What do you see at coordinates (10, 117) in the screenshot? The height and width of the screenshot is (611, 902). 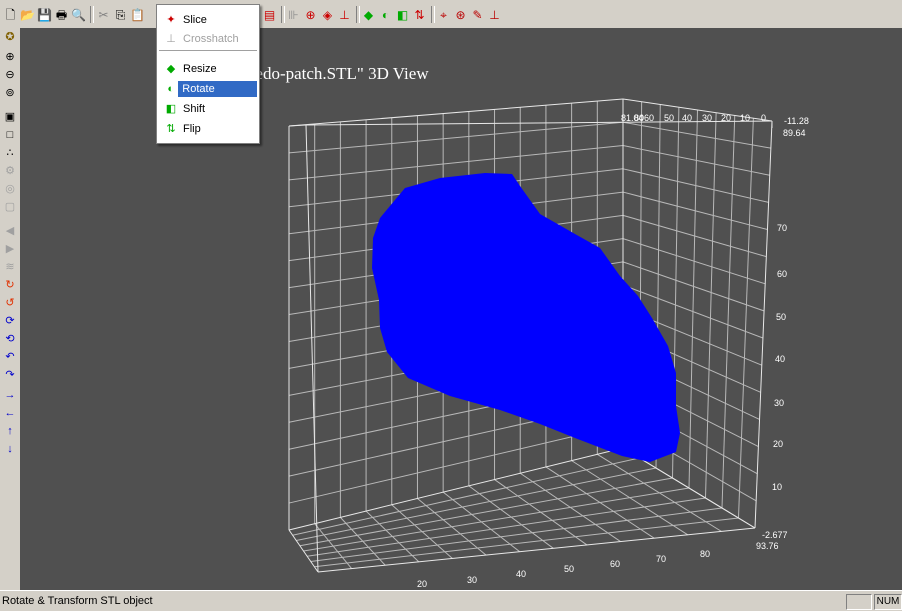 I see `solid-view-icon: ▣` at bounding box center [10, 117].